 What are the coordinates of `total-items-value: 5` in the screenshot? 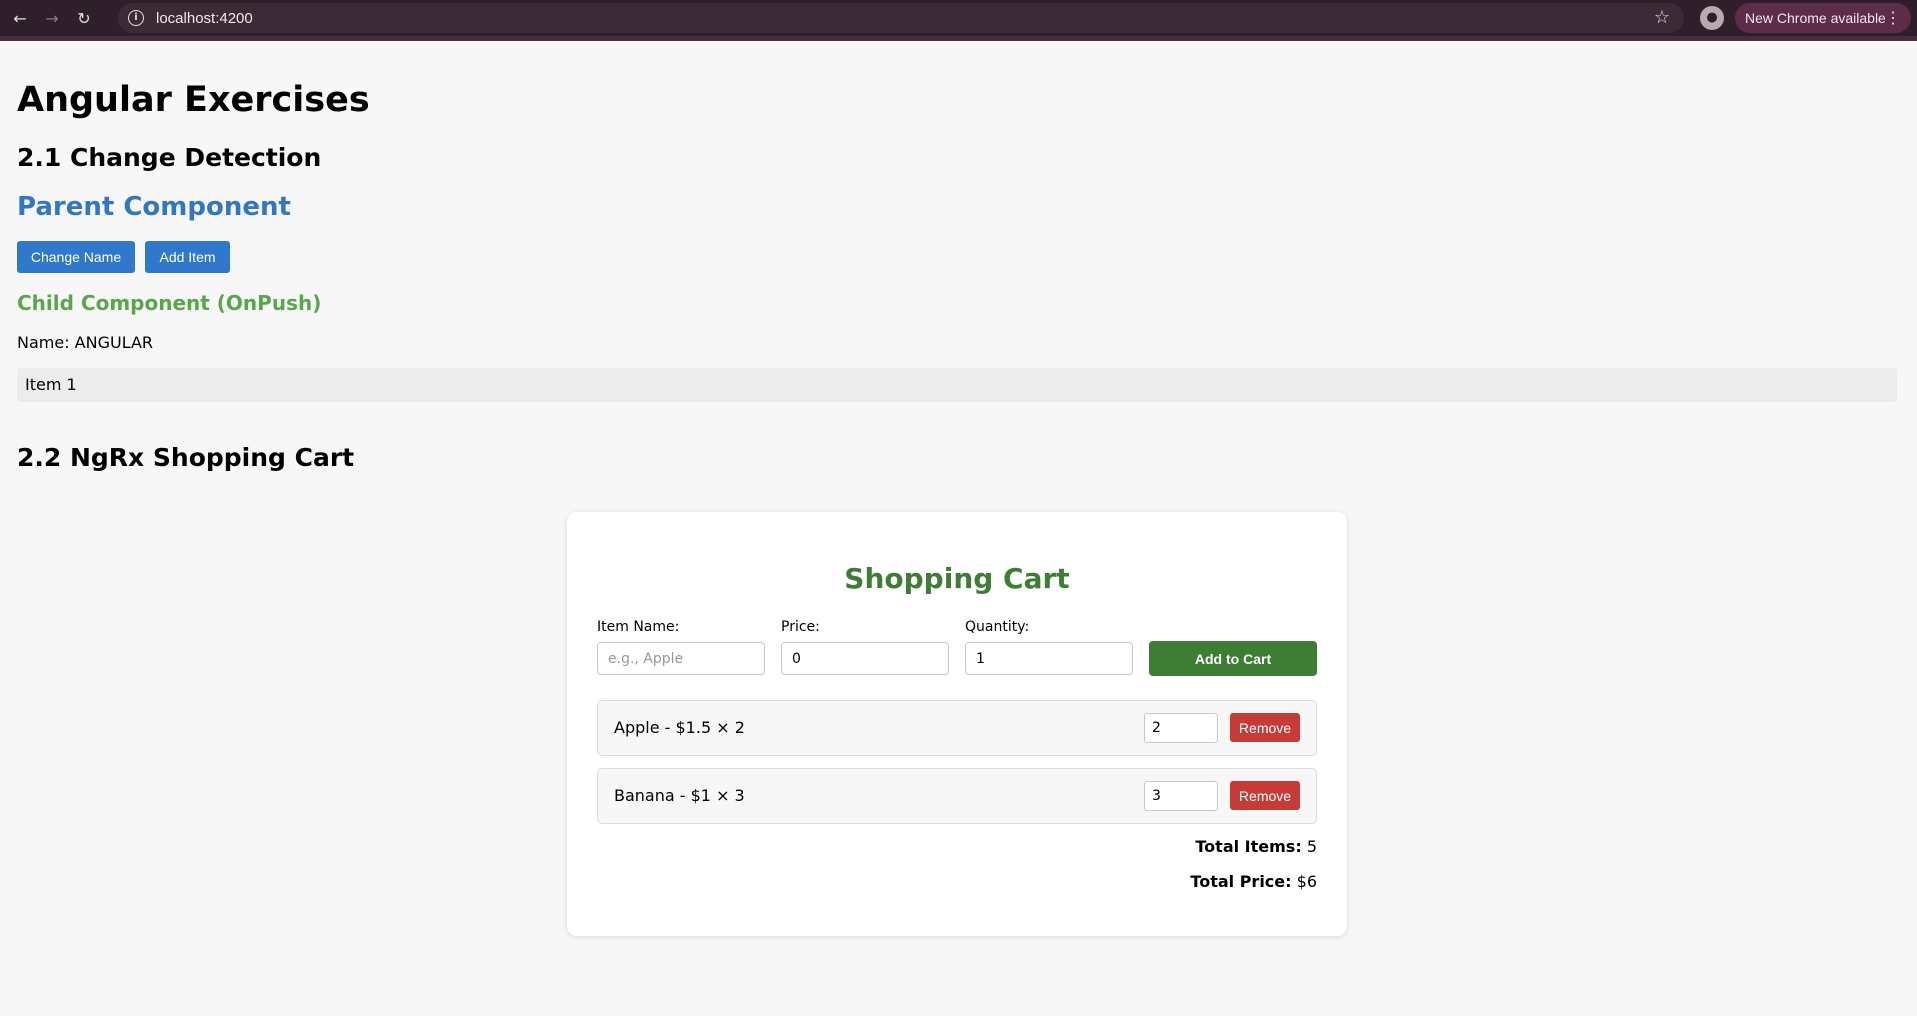 It's located at (1311, 846).